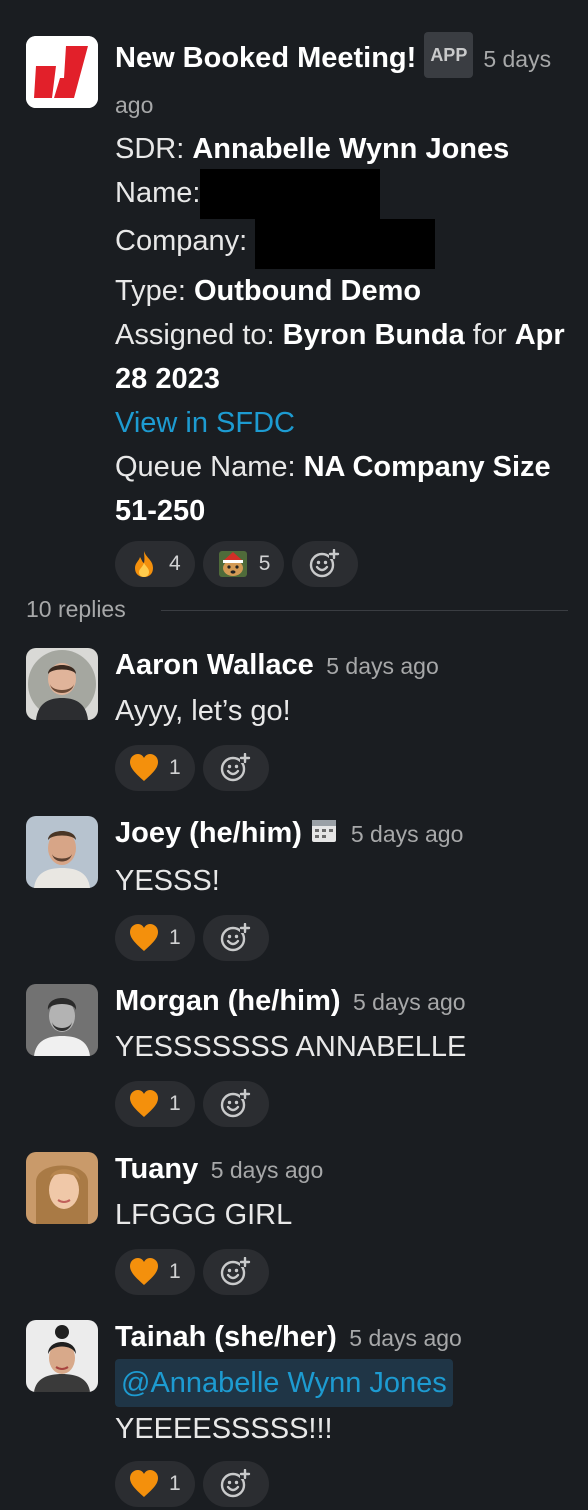 The width and height of the screenshot is (588, 1510). Describe the element at coordinates (167, 881) in the screenshot. I see `reply-text: YESSS!` at that location.